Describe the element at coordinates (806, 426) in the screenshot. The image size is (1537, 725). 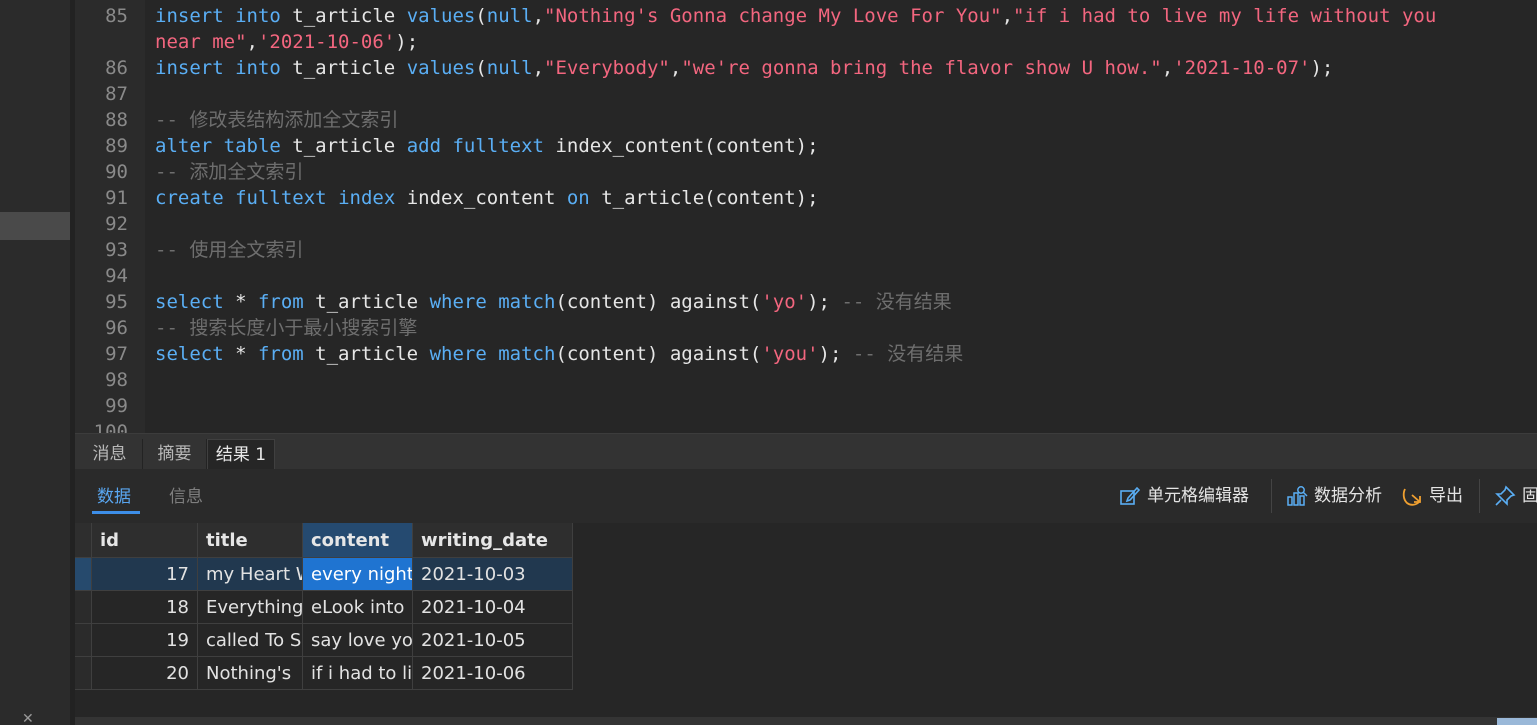
I see `code-line: 100` at that location.